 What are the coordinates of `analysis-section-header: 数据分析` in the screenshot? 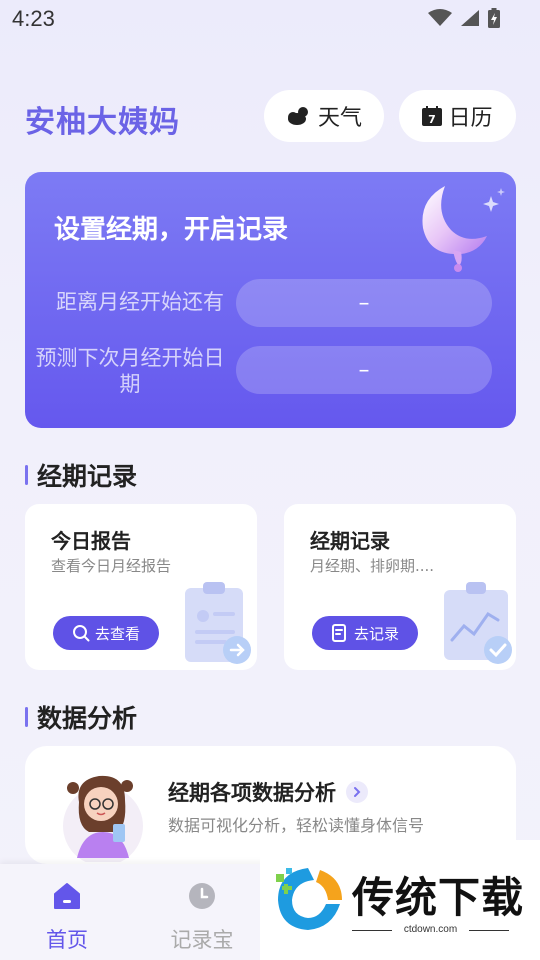 It's located at (81, 717).